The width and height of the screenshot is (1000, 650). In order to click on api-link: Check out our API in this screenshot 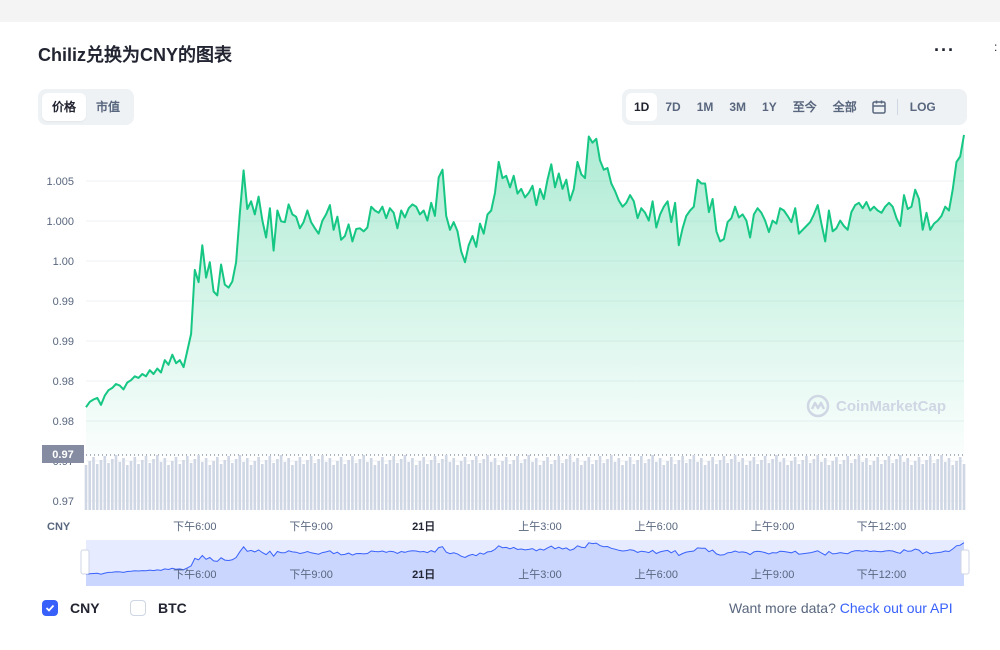, I will do `click(896, 608)`.